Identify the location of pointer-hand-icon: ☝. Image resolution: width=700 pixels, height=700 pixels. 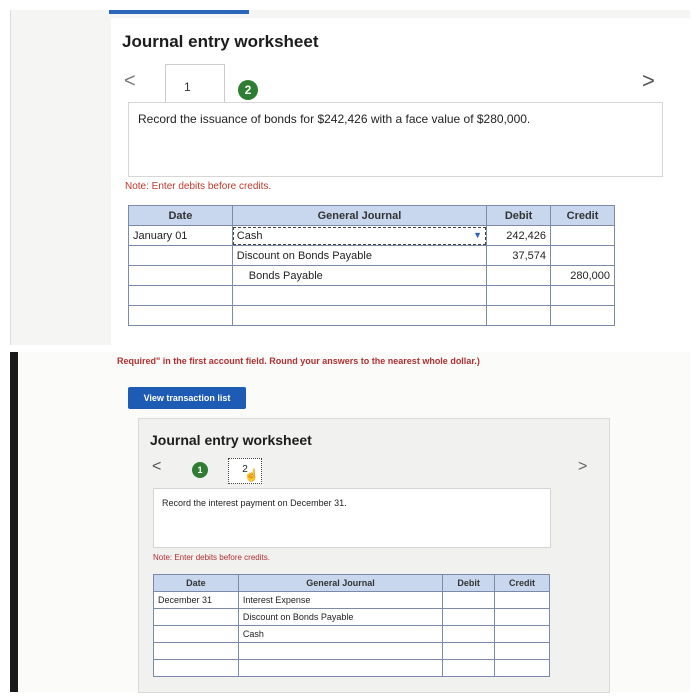
(251, 475).